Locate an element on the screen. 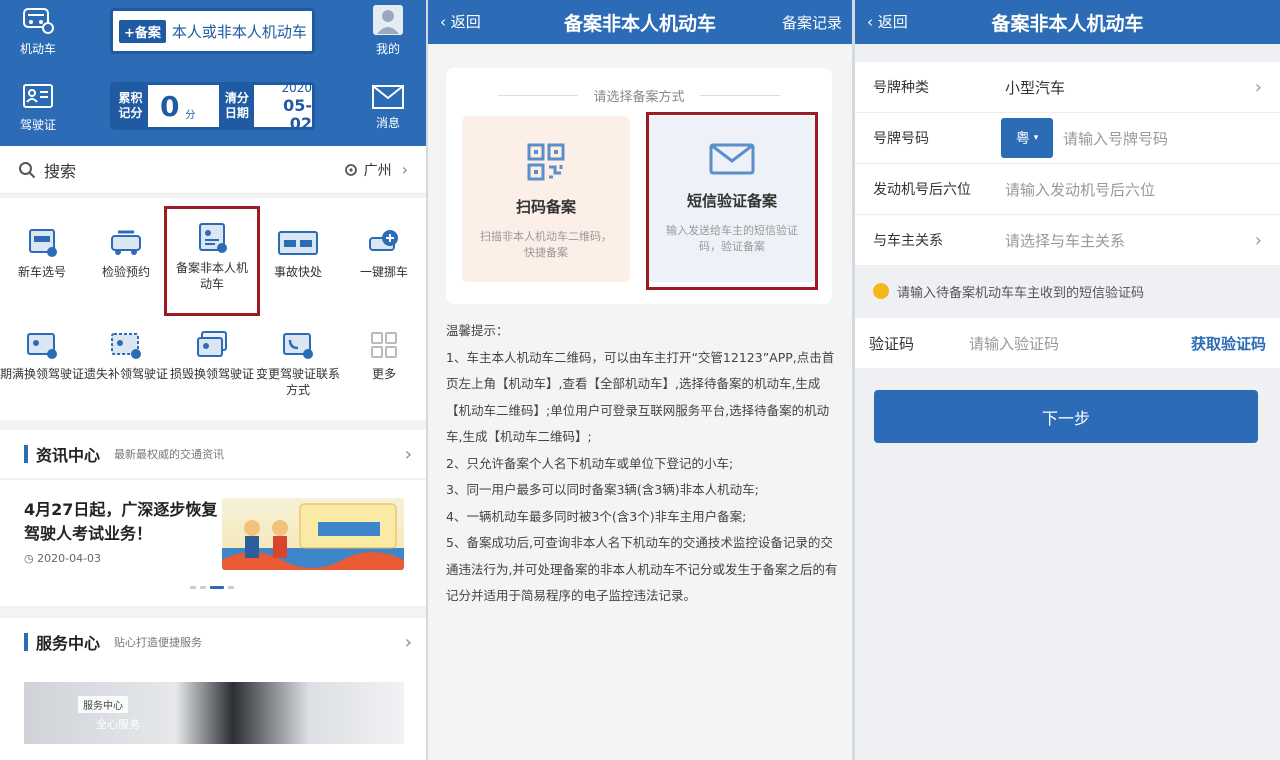 The height and width of the screenshot is (760, 1280). service-title: 服务中心 is located at coordinates (68, 643).